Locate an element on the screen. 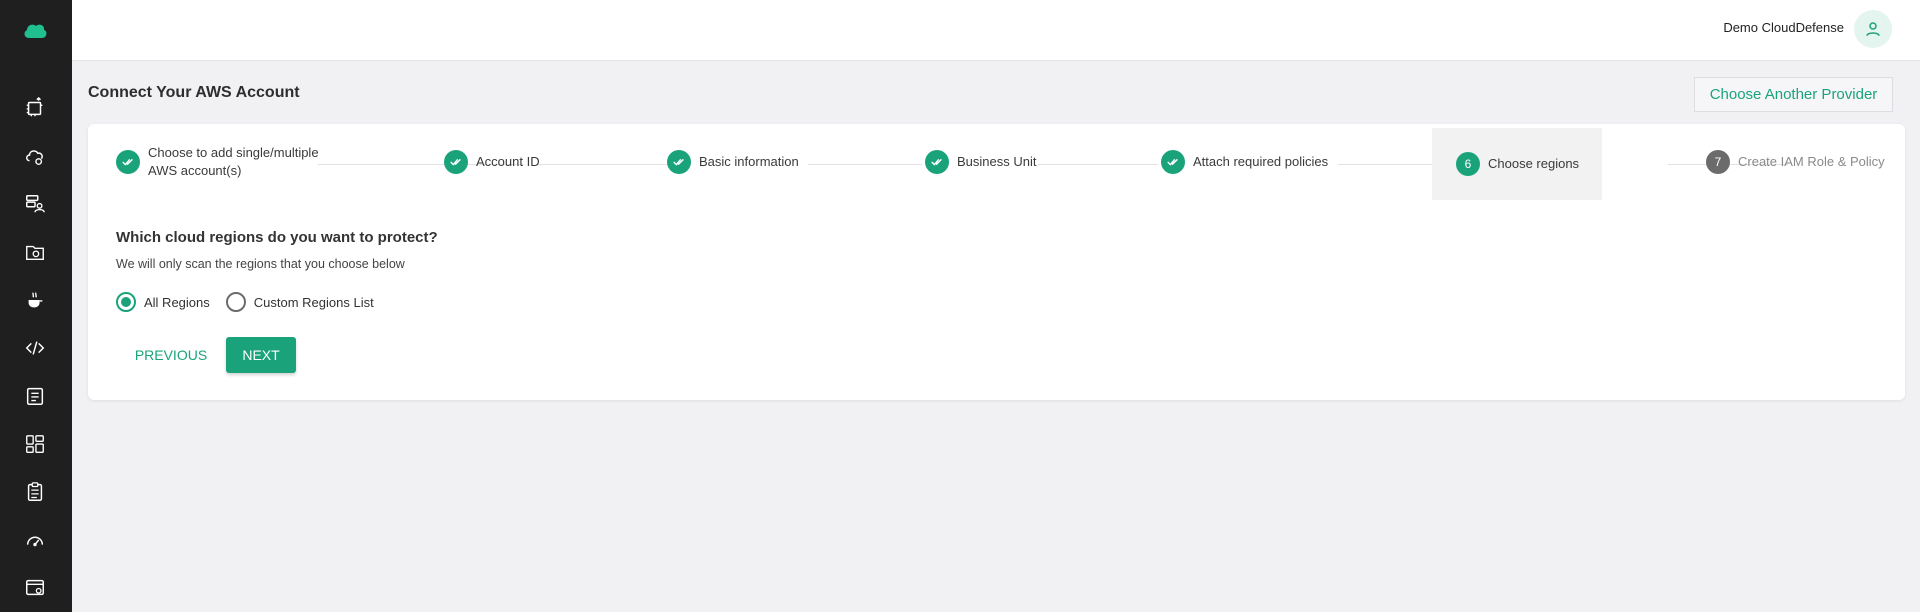 Image resolution: width=1920 pixels, height=612 pixels. sidebar-item-report is located at coordinates (35, 492).